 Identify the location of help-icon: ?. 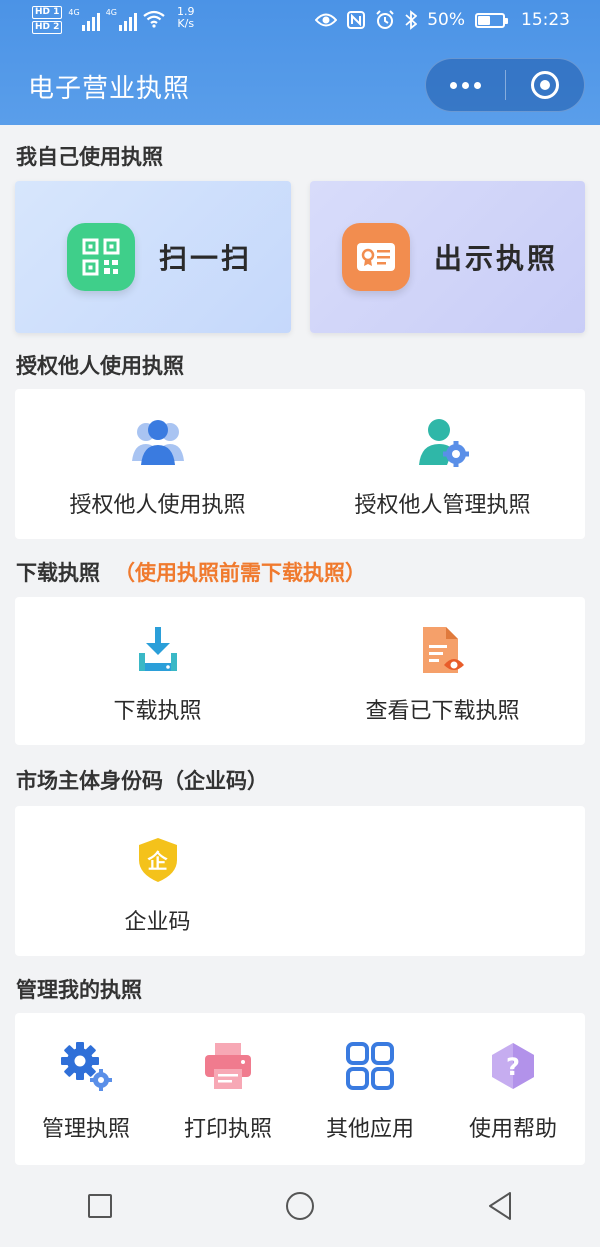
(513, 1066).